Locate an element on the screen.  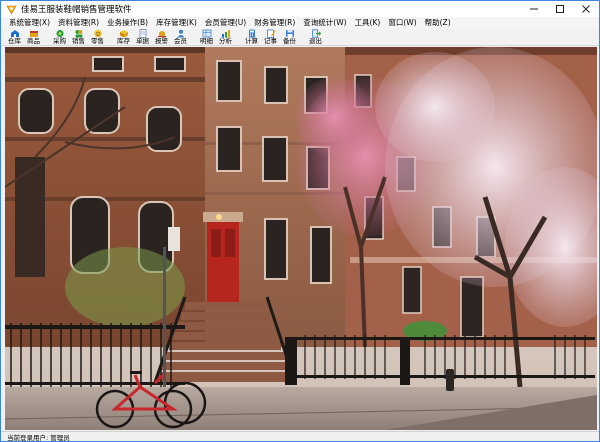
minimize-button is located at coordinates (534, 9).